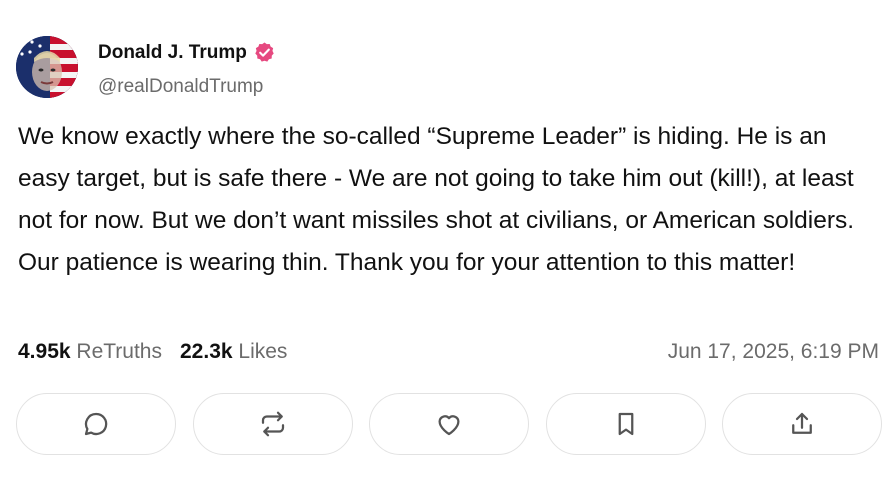 This screenshot has width=891, height=480. I want to click on like-heart-icon, so click(449, 425).